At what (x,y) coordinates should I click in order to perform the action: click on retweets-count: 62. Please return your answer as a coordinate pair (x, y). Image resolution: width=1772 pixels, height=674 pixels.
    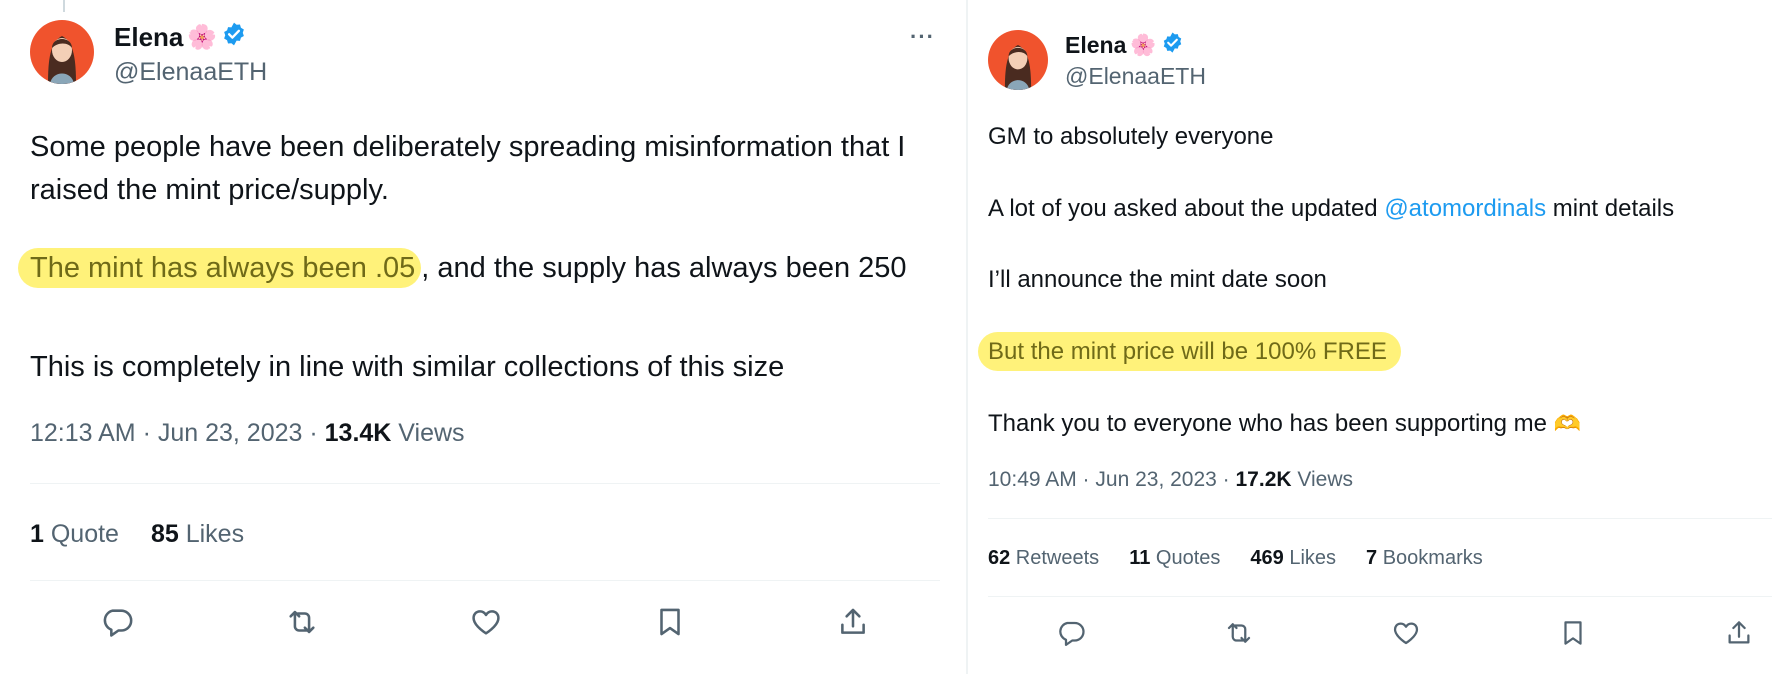
    Looking at the image, I should click on (999, 558).